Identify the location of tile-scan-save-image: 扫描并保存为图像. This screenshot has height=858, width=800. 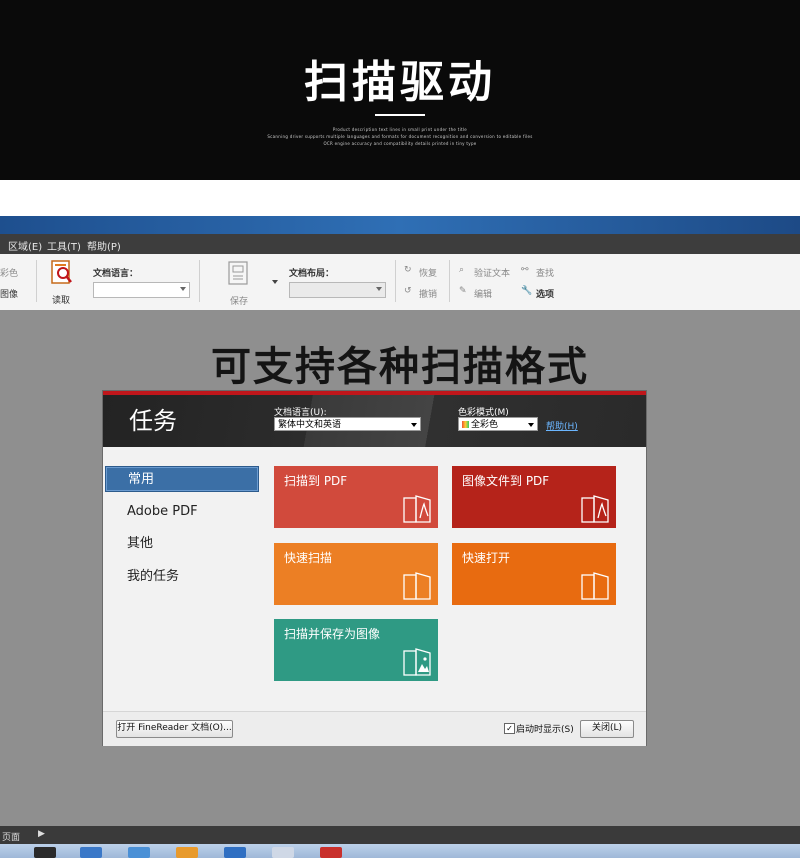
(356, 650).